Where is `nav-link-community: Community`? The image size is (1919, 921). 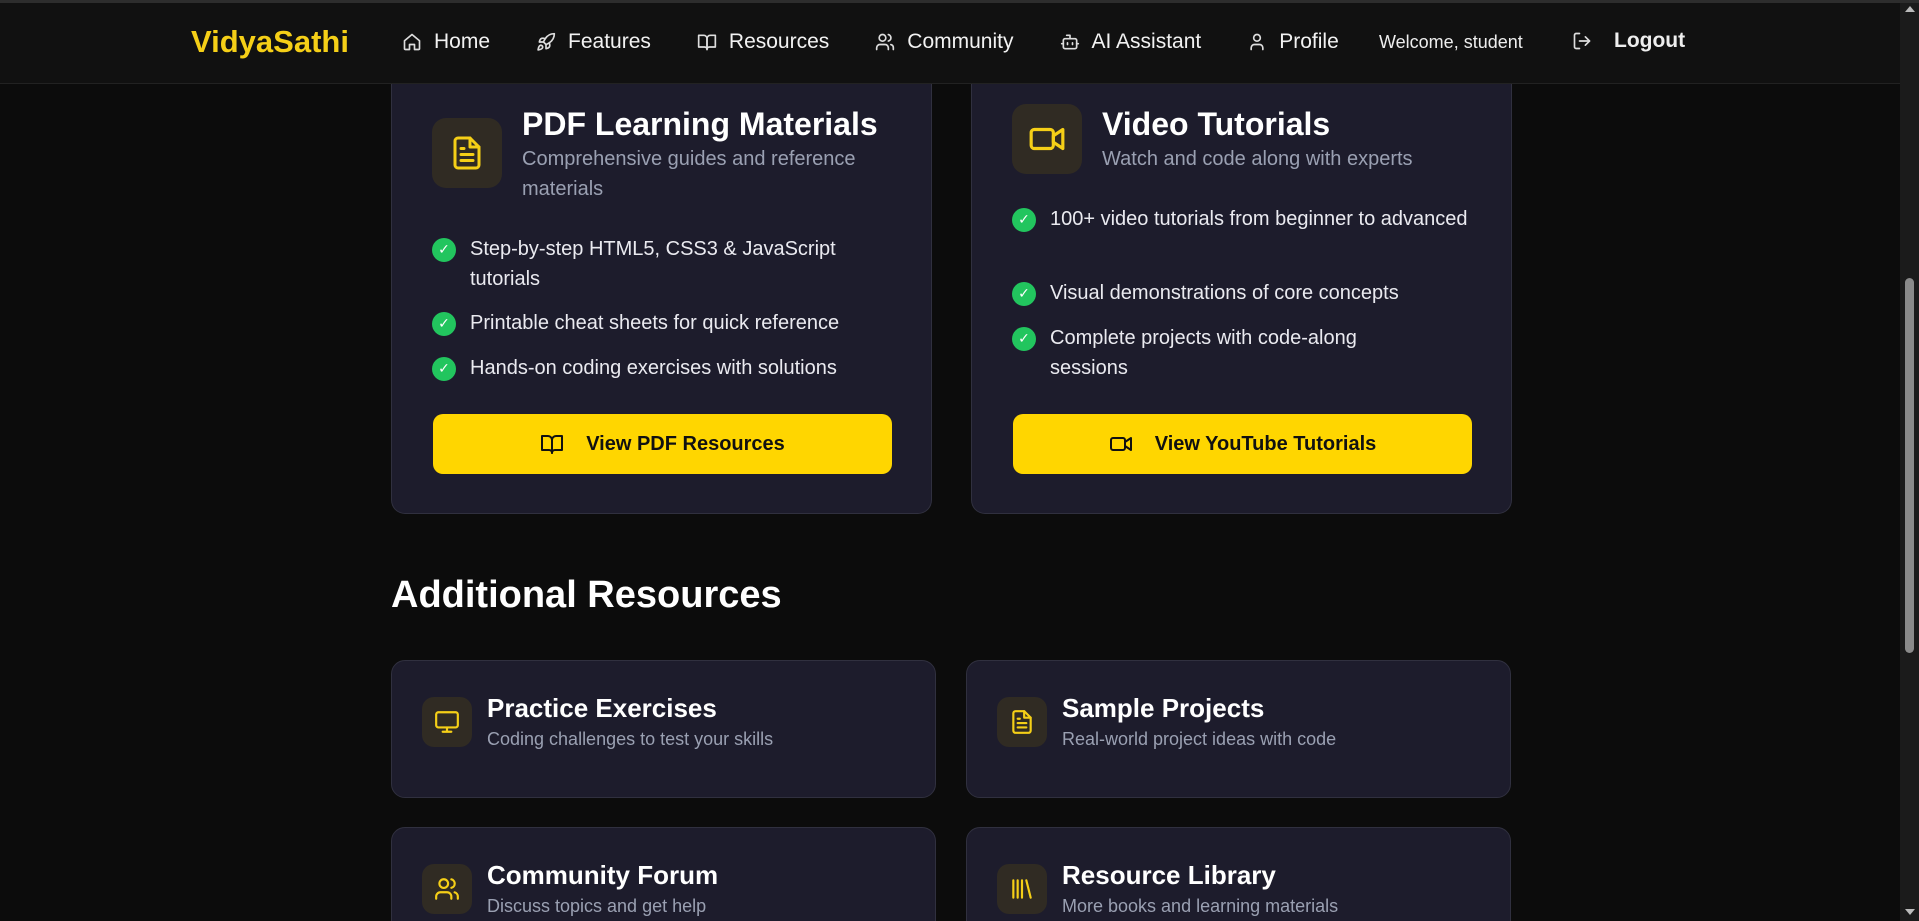 nav-link-community: Community is located at coordinates (944, 42).